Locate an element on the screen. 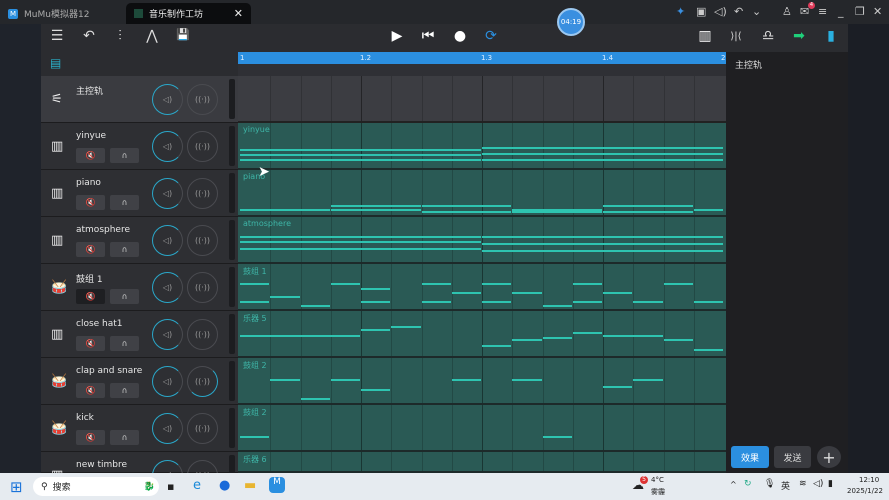  play-button: ▶ is located at coordinates (397, 36).